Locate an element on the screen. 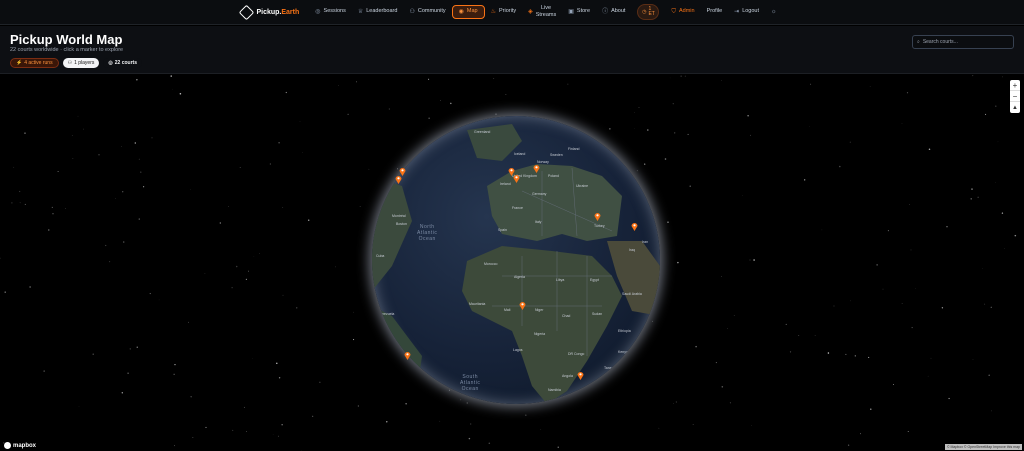 This screenshot has width=1024, height=451. zoom-in-button: + is located at coordinates (1015, 85).